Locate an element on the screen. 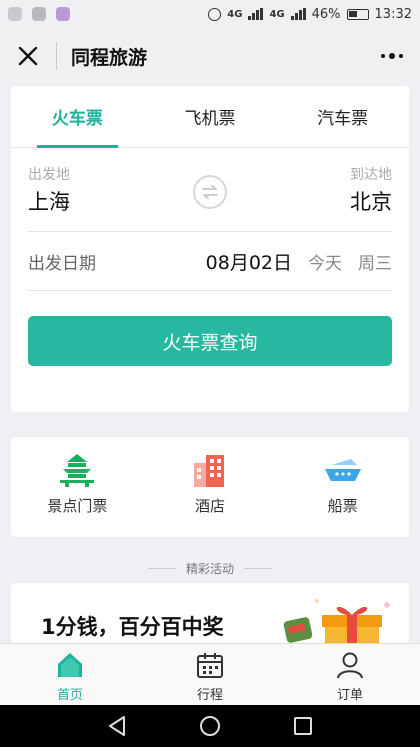  ticket-type-tabs: 火车票 飞机票 汽车票 is located at coordinates (210, 117).